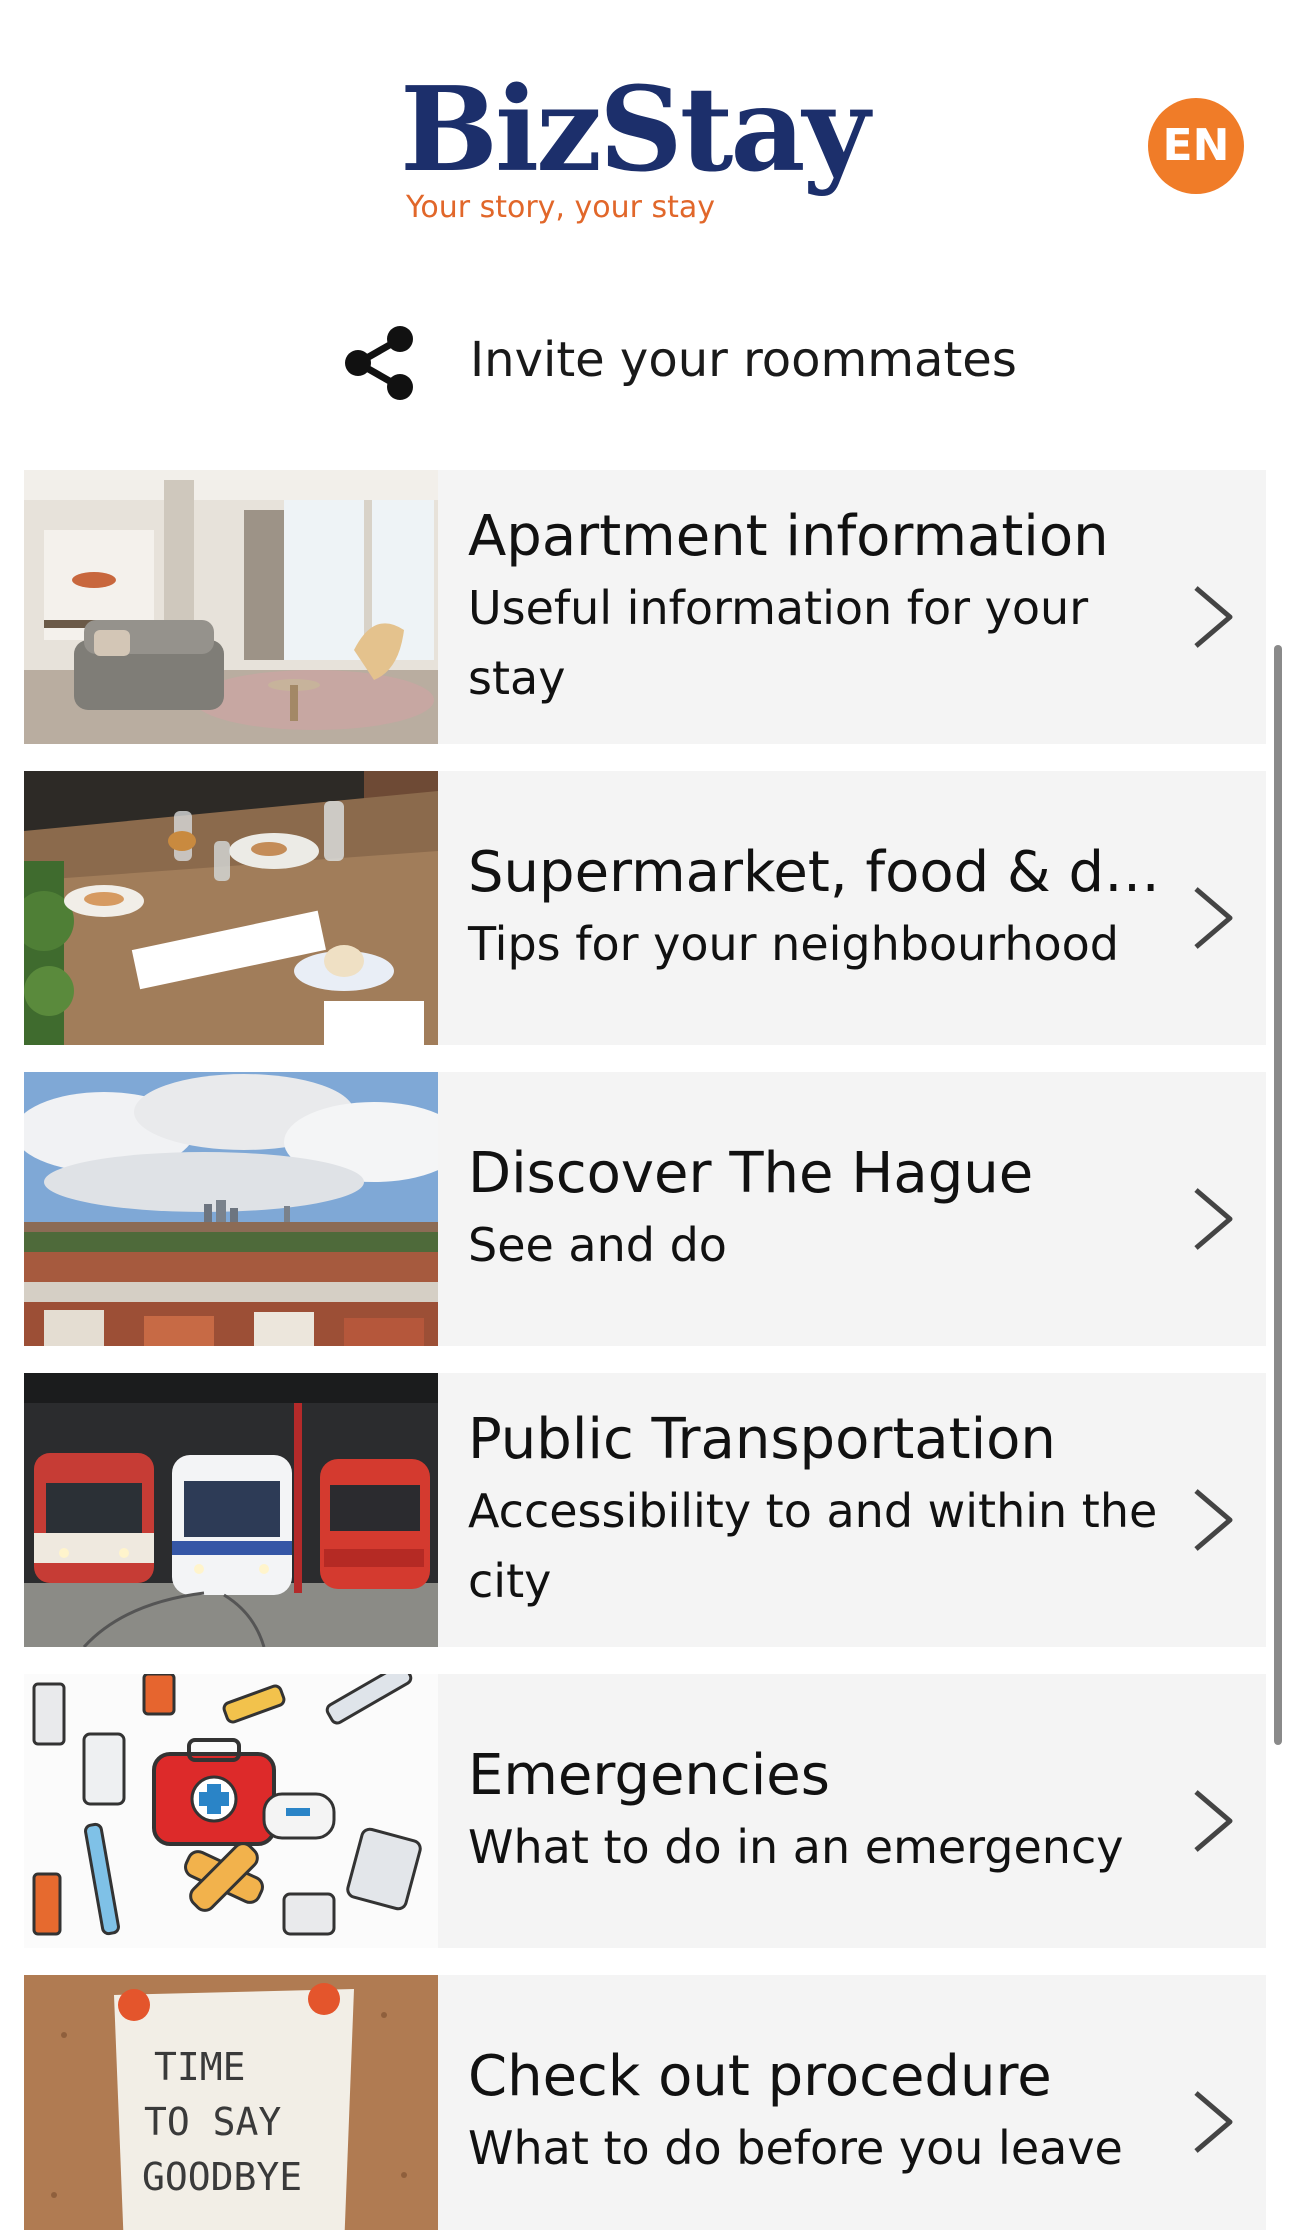 The image size is (1290, 2230). Describe the element at coordinates (788, 536) in the screenshot. I see `item-title: Apartment information` at that location.